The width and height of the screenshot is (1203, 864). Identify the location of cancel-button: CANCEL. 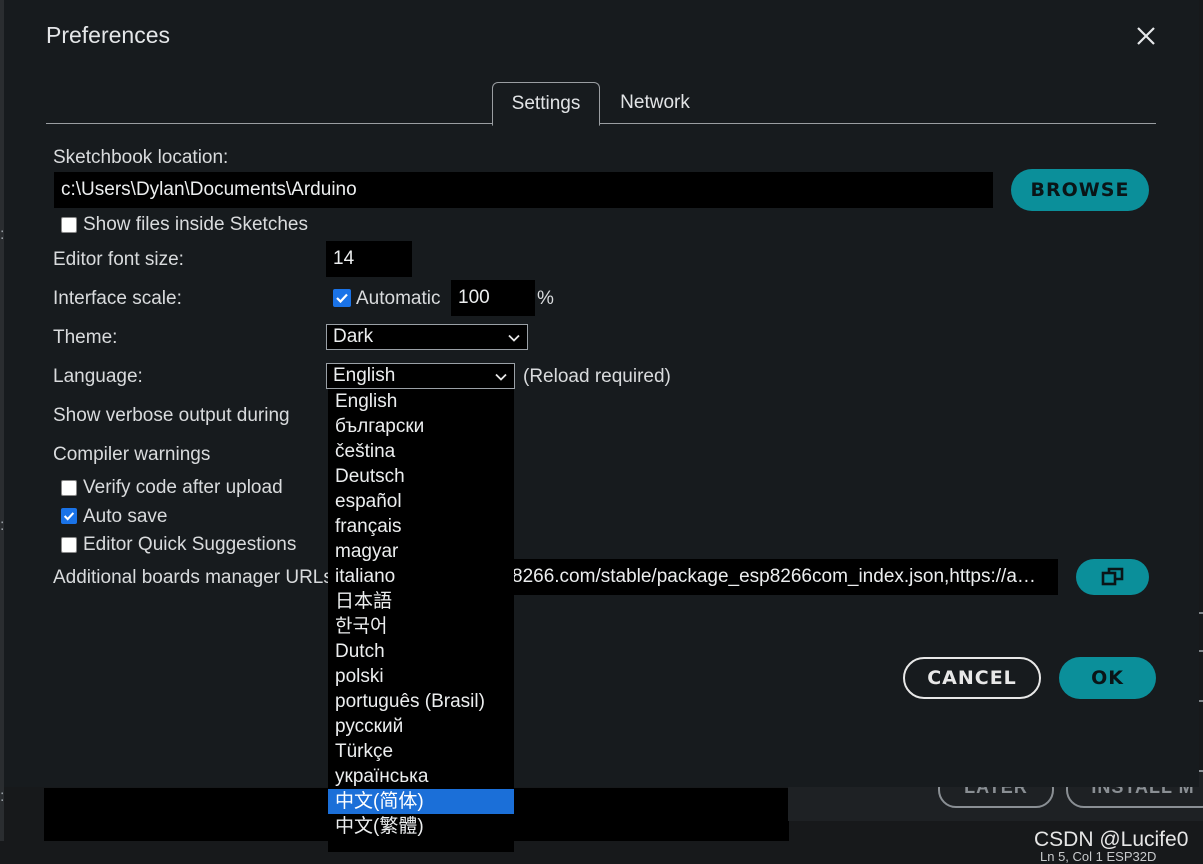
(972, 678).